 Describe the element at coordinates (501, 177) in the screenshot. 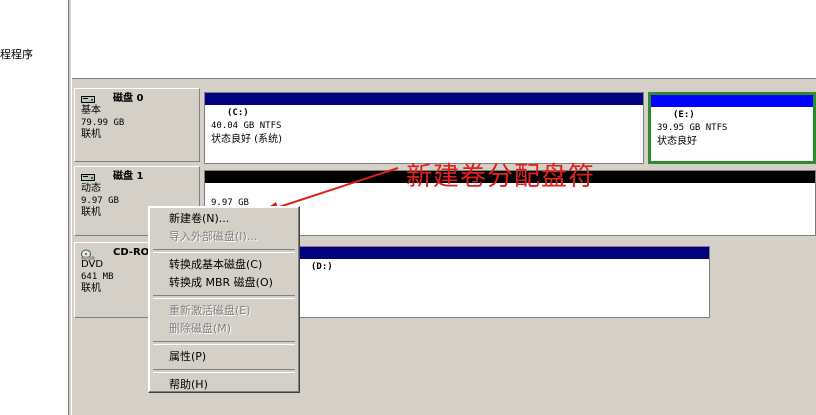

I see `annotation-text: 新建卷分配盘符` at that location.